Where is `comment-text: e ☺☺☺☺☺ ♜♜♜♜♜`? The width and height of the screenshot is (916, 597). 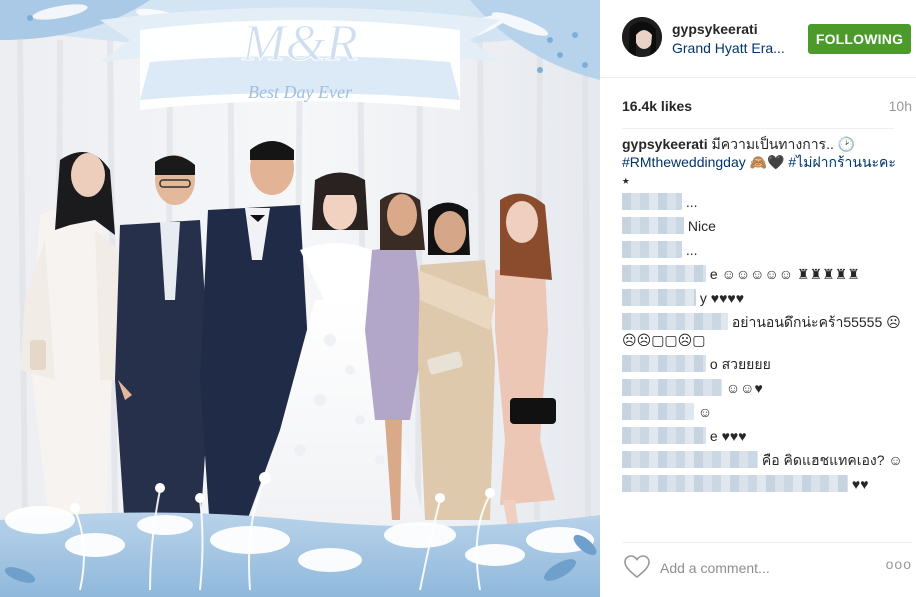
comment-text: e ☺☺☺☺☺ ♜♜♜♜♜ is located at coordinates (784, 274).